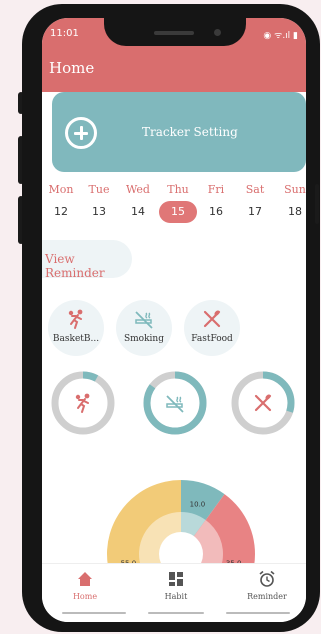 This screenshot has height=634, width=321. I want to click on add-circle-icon, so click(81, 133).